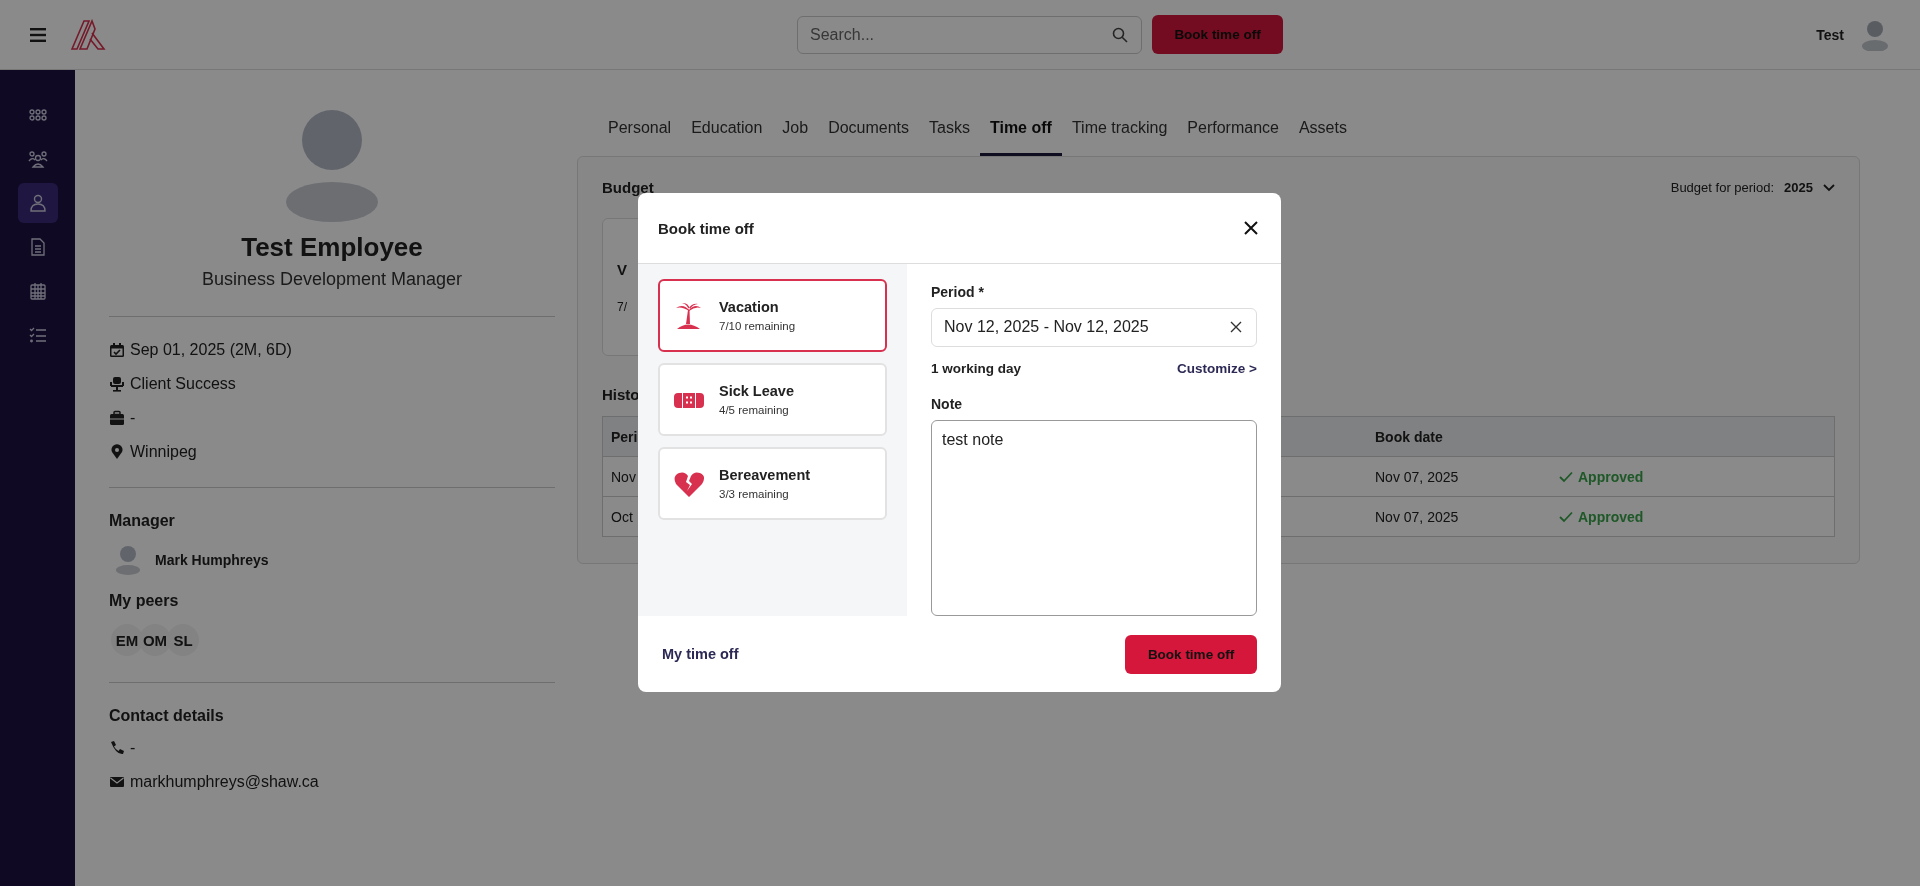  What do you see at coordinates (1233, 137) in the screenshot?
I see `tab: Performance` at bounding box center [1233, 137].